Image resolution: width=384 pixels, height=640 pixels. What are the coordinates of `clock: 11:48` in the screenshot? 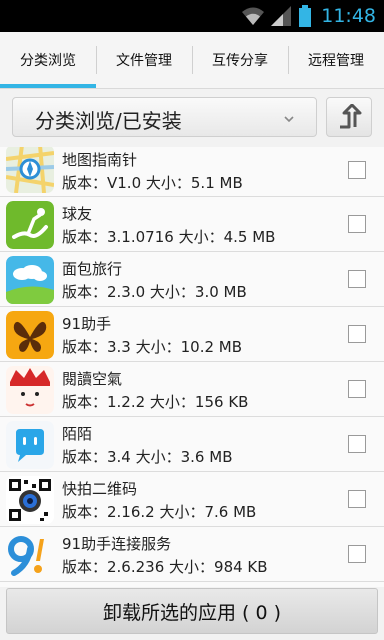 It's located at (348, 16).